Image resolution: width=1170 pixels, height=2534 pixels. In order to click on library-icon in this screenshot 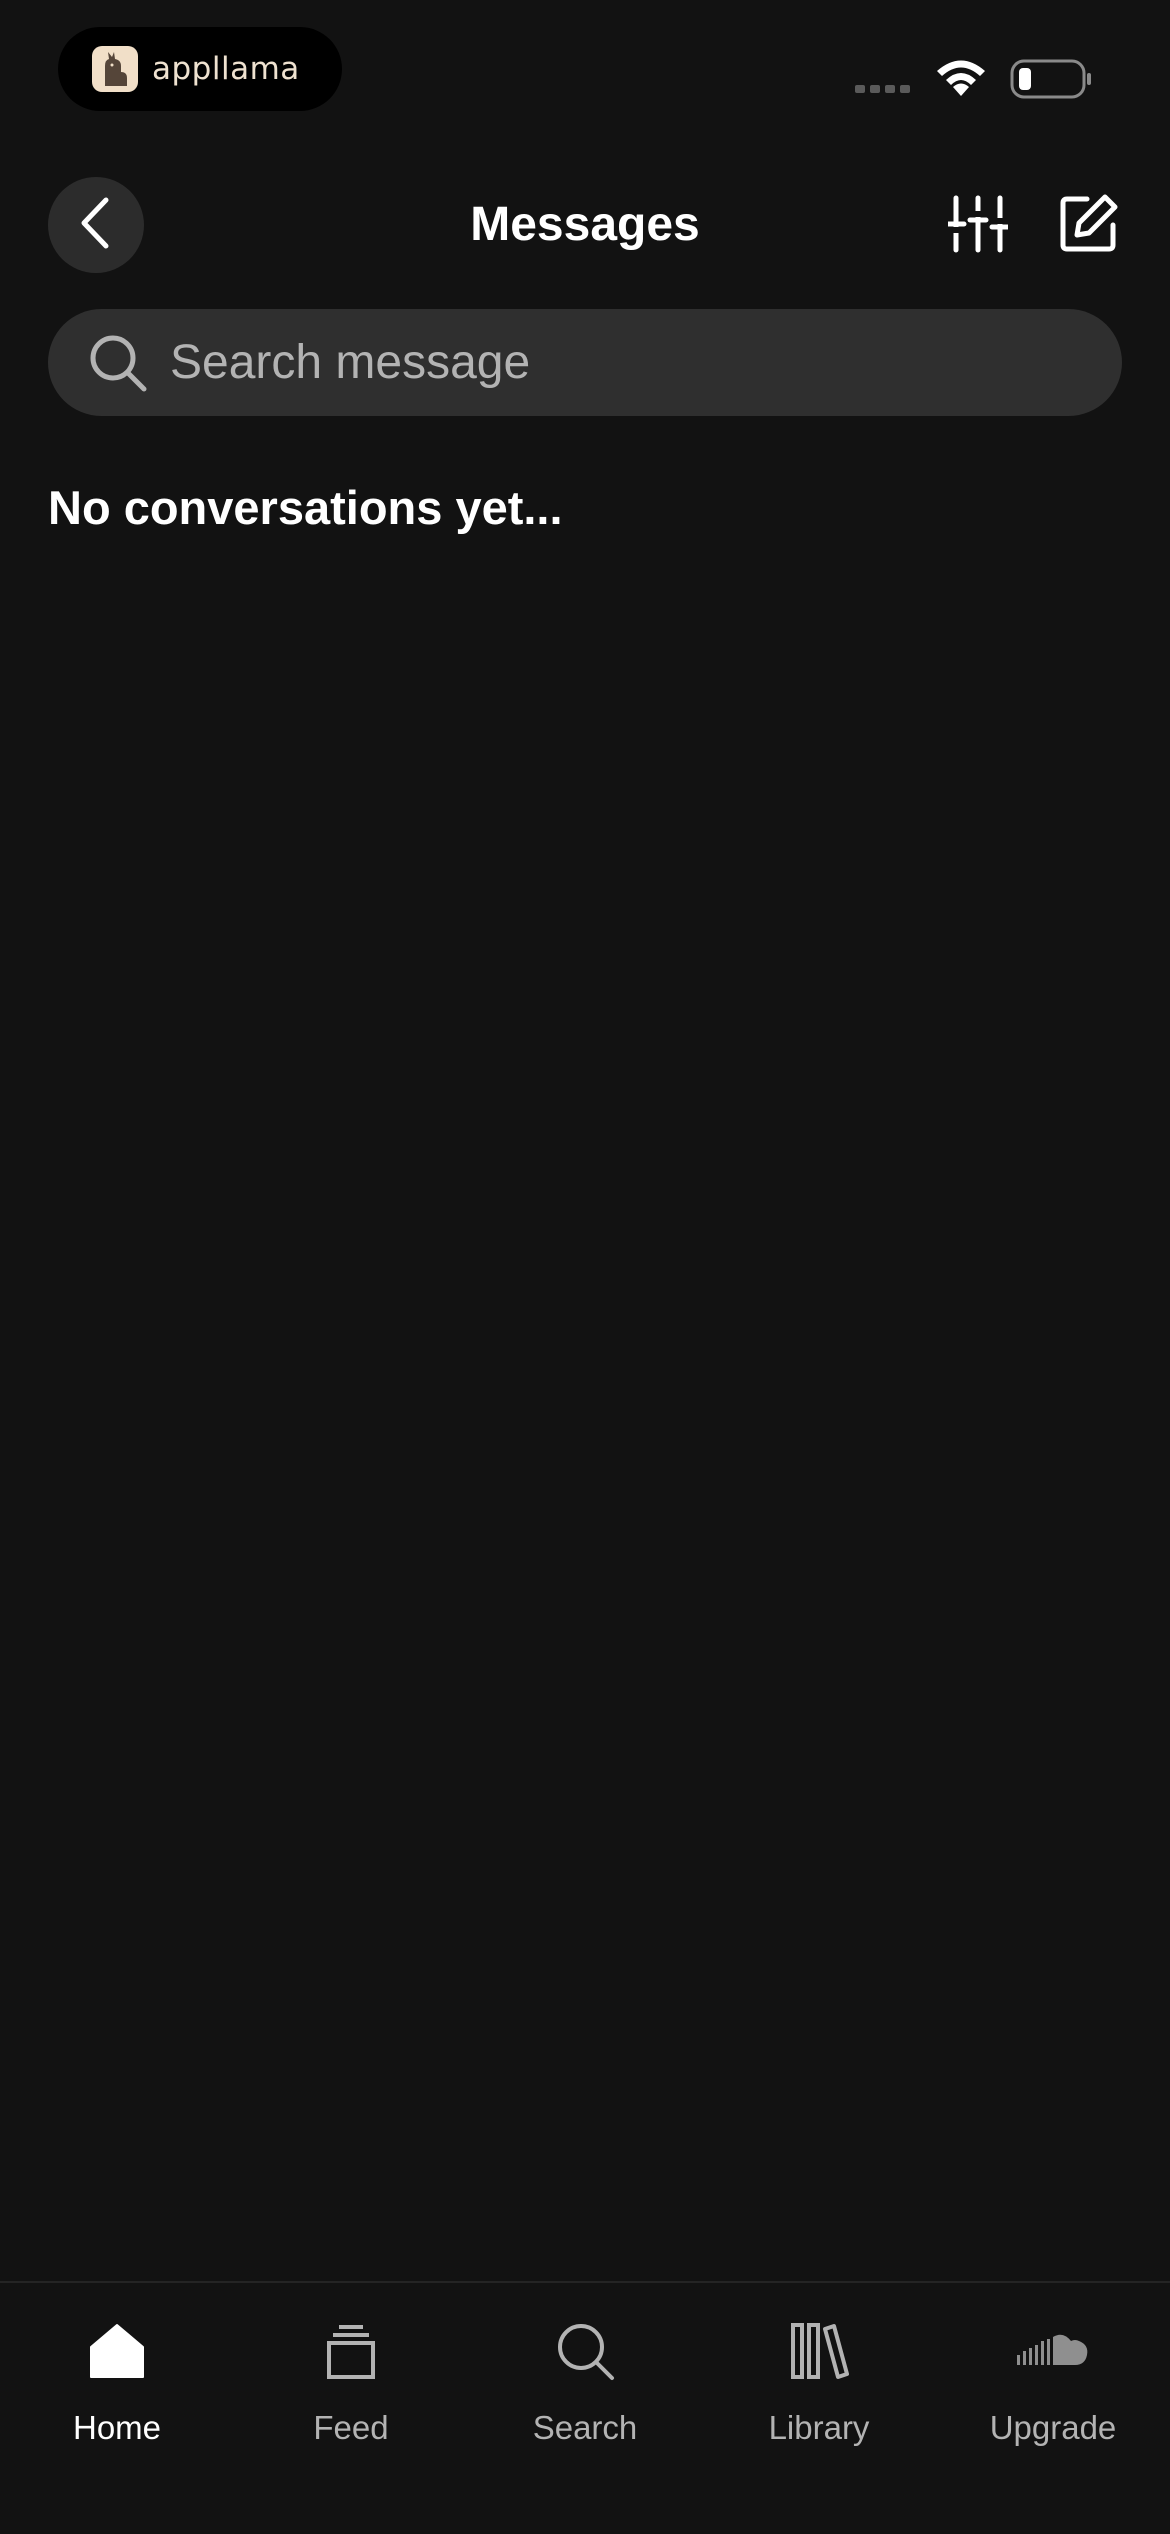, I will do `click(819, 2351)`.